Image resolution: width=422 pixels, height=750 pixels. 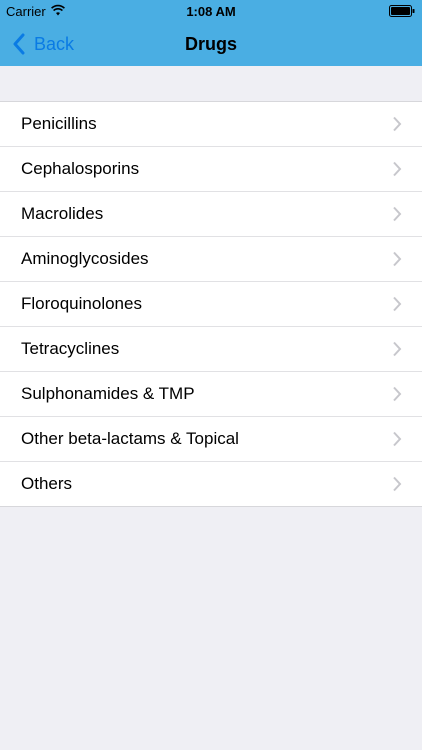 What do you see at coordinates (59, 123) in the screenshot?
I see `list-item-label: Penicillins` at bounding box center [59, 123].